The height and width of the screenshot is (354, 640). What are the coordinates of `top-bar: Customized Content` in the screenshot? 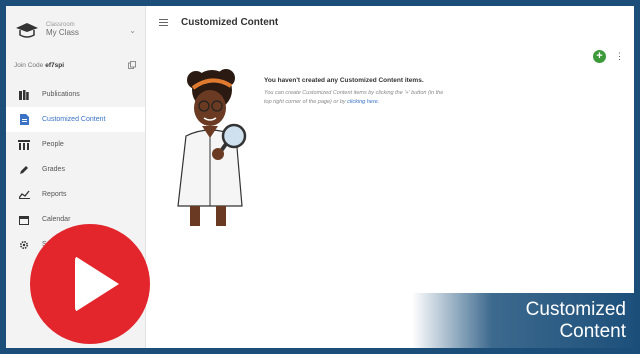 It's located at (389, 22).